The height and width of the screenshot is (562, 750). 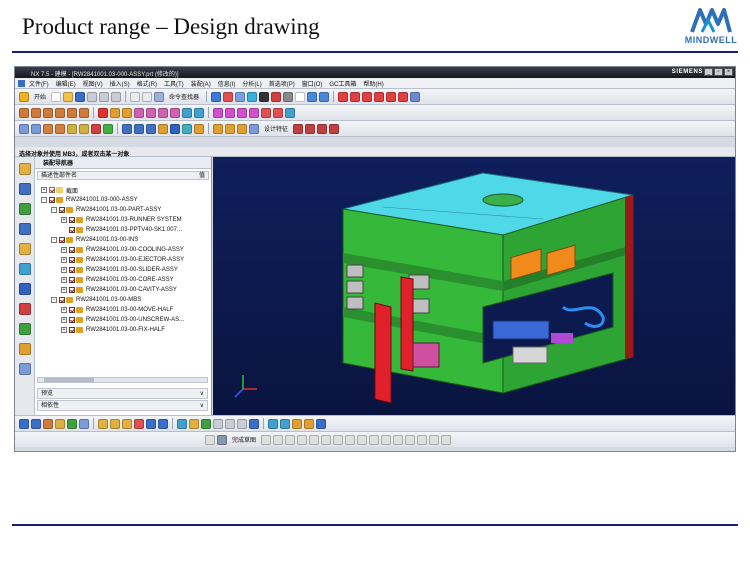 What do you see at coordinates (254, 128) in the screenshot?
I see `design-feature-icon` at bounding box center [254, 128].